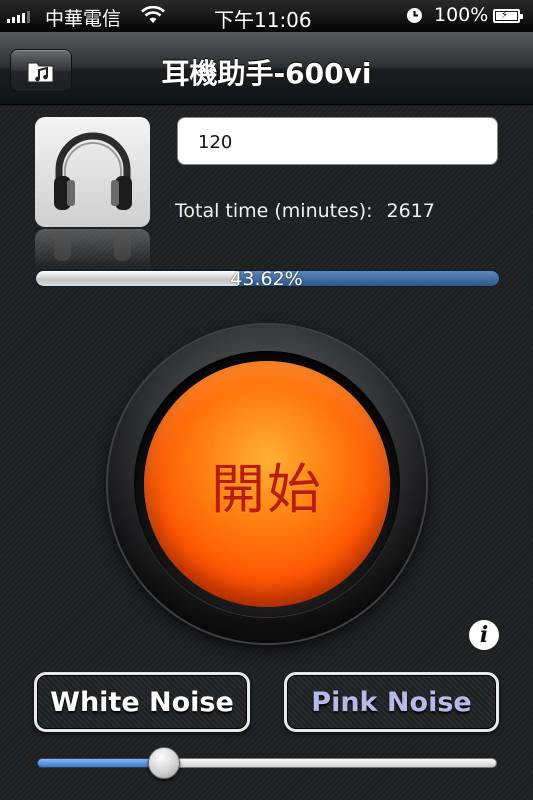  I want to click on wifi-icon, so click(153, 17).